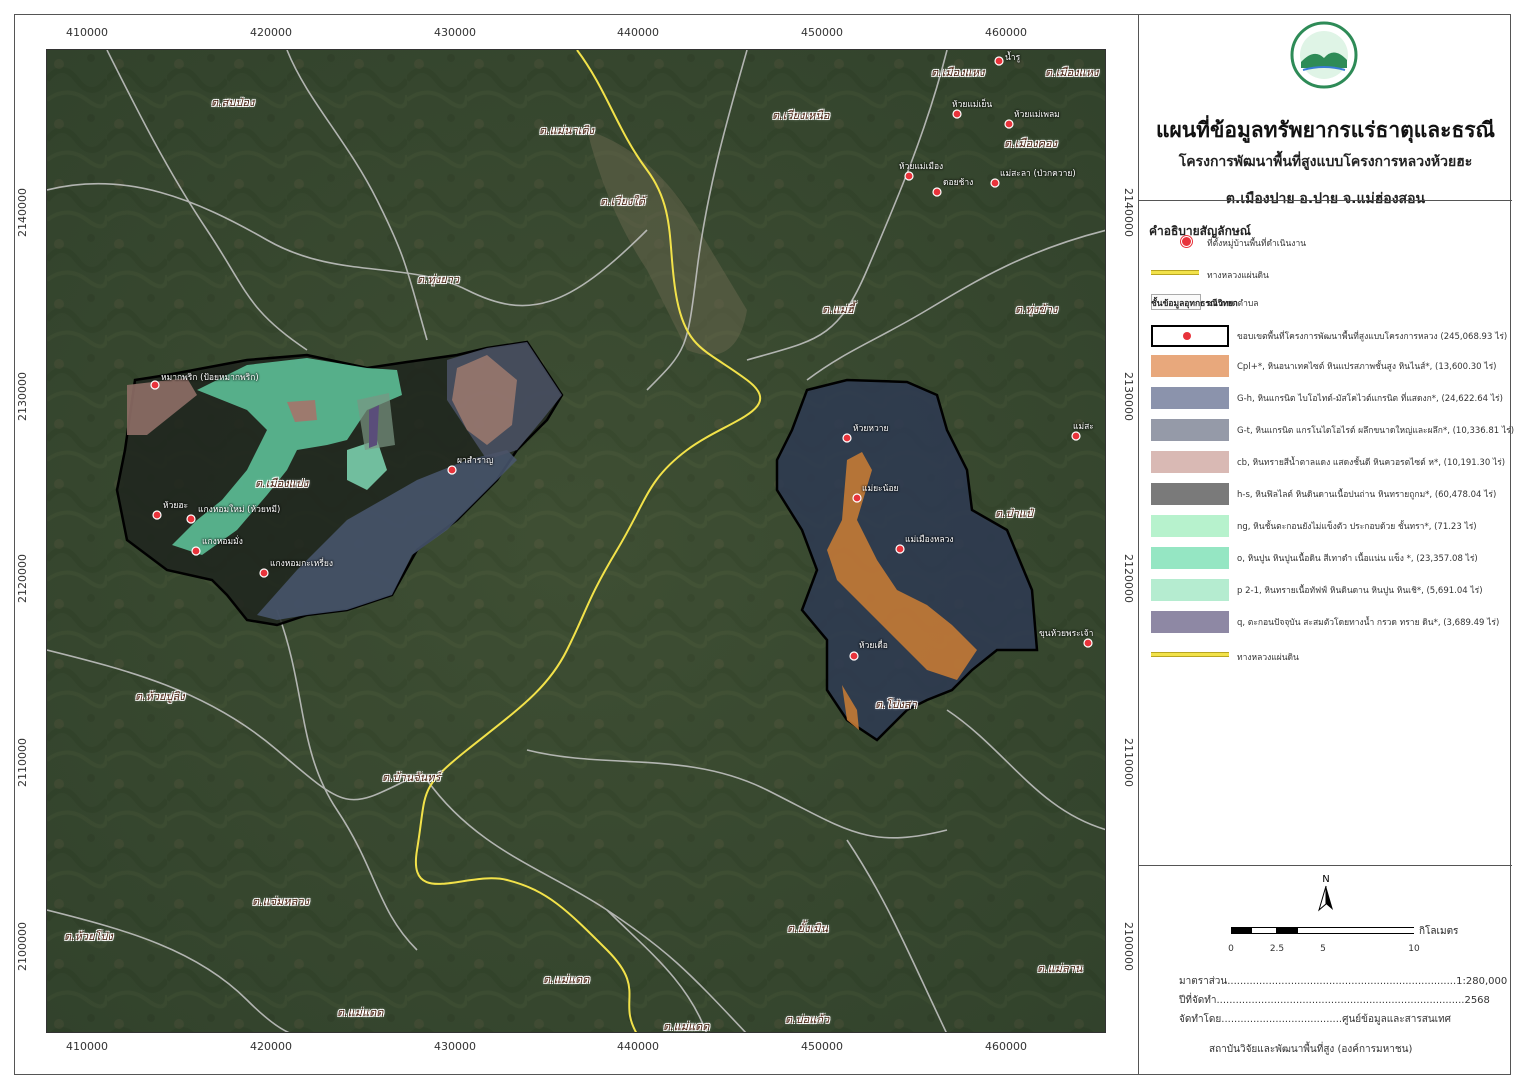  Describe the element at coordinates (622, 201) in the screenshot. I see `place-label: ต.เวียงใต้` at that location.